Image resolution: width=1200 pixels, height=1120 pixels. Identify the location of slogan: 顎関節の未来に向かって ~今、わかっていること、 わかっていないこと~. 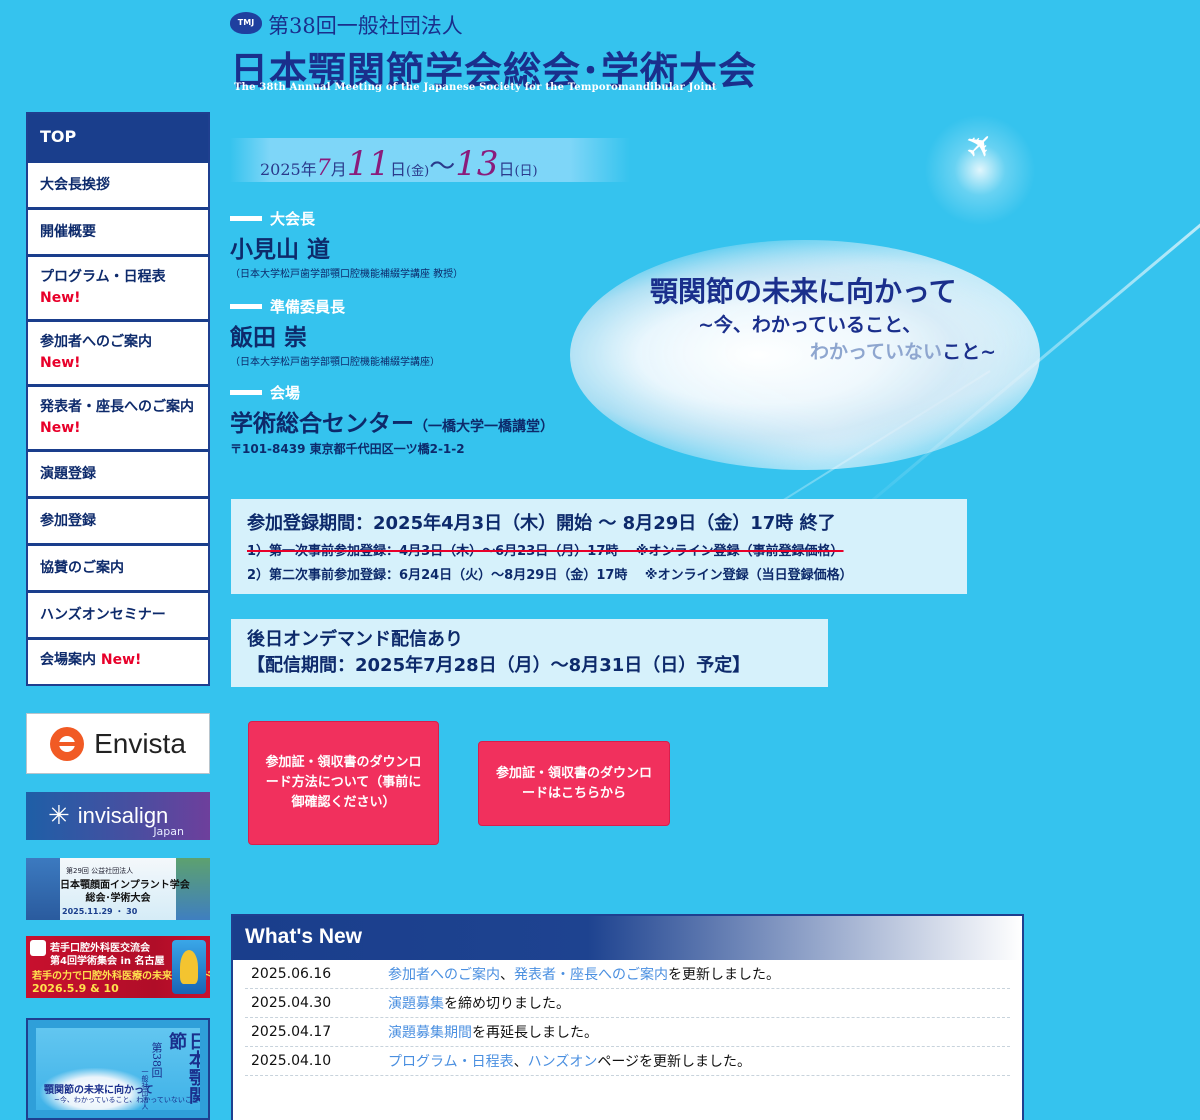
(840, 317).